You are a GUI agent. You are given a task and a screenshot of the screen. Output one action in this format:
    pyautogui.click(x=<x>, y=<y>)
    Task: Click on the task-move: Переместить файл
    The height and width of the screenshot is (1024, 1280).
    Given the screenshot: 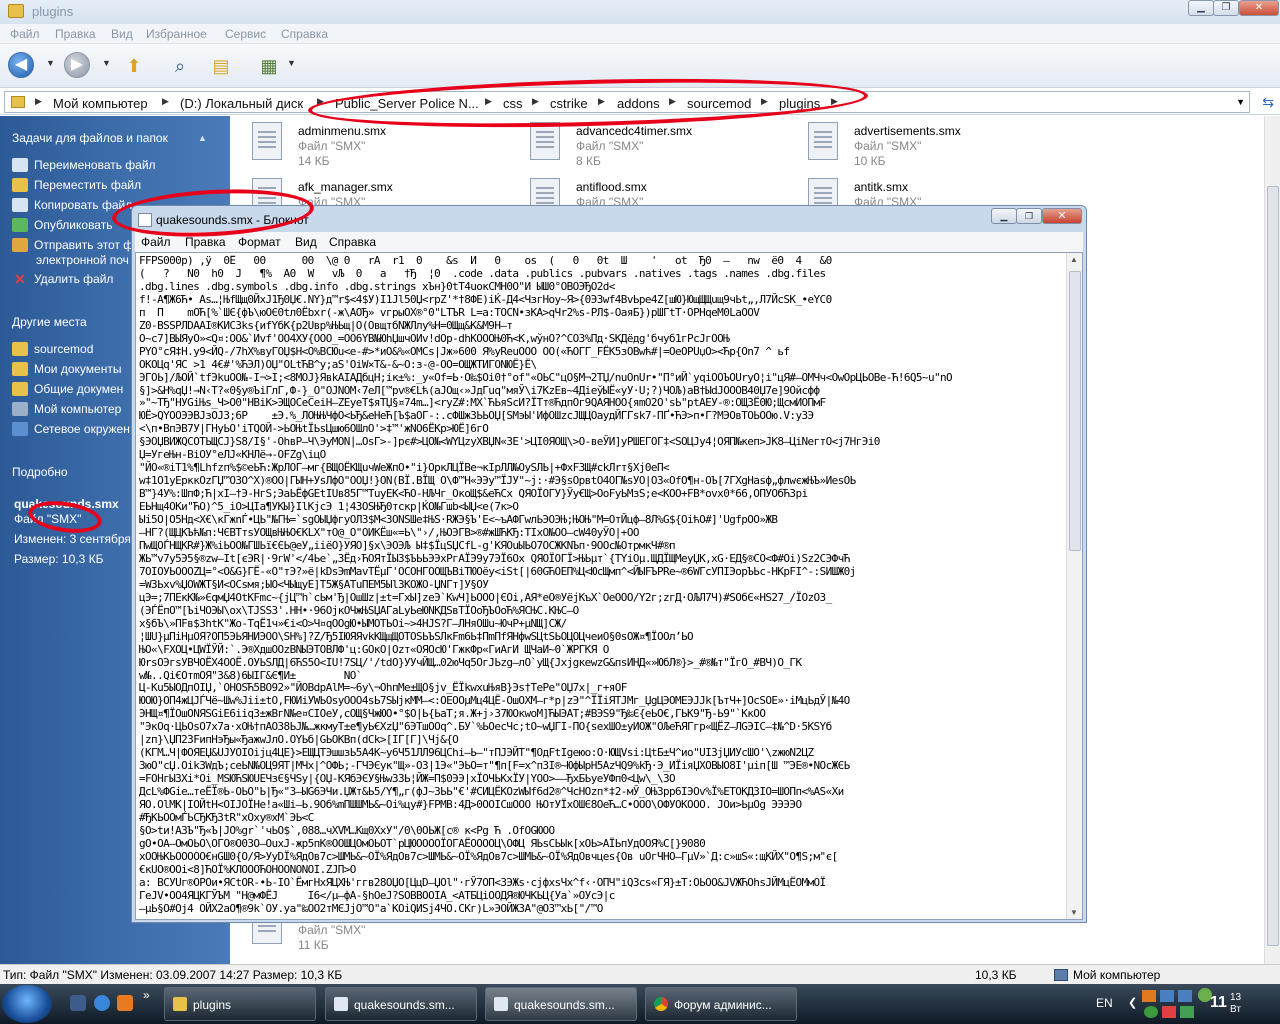 What is the action you would take?
    pyautogui.click(x=76, y=185)
    